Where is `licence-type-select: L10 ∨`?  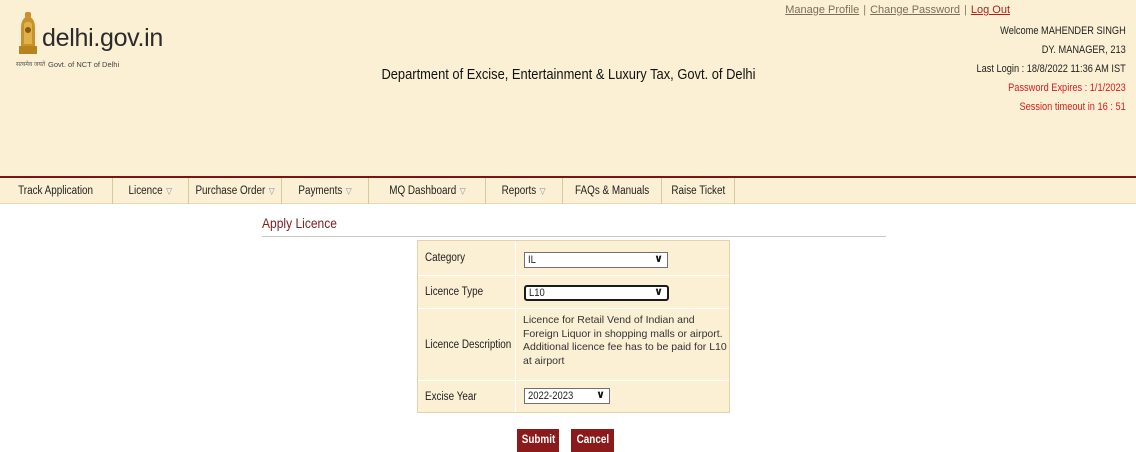
licence-type-select: L10 ∨ is located at coordinates (596, 293).